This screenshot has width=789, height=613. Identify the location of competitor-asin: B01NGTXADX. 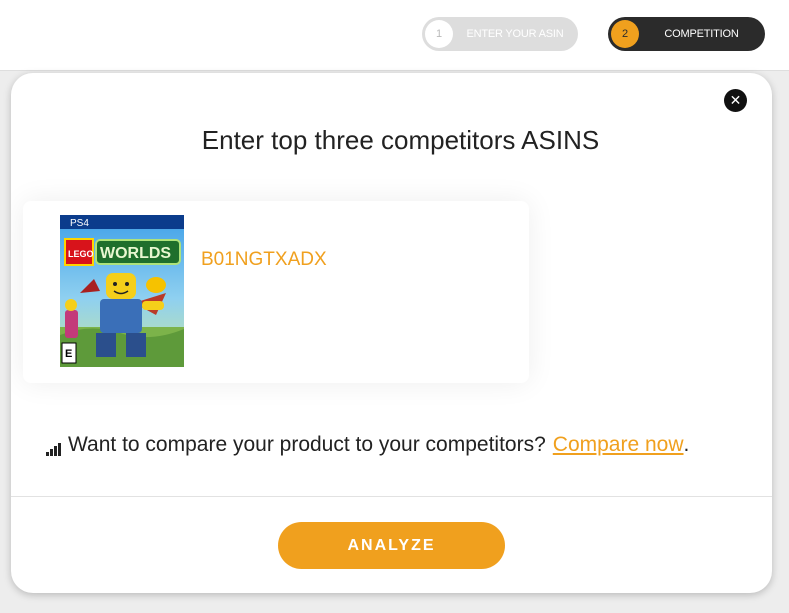
(264, 259).